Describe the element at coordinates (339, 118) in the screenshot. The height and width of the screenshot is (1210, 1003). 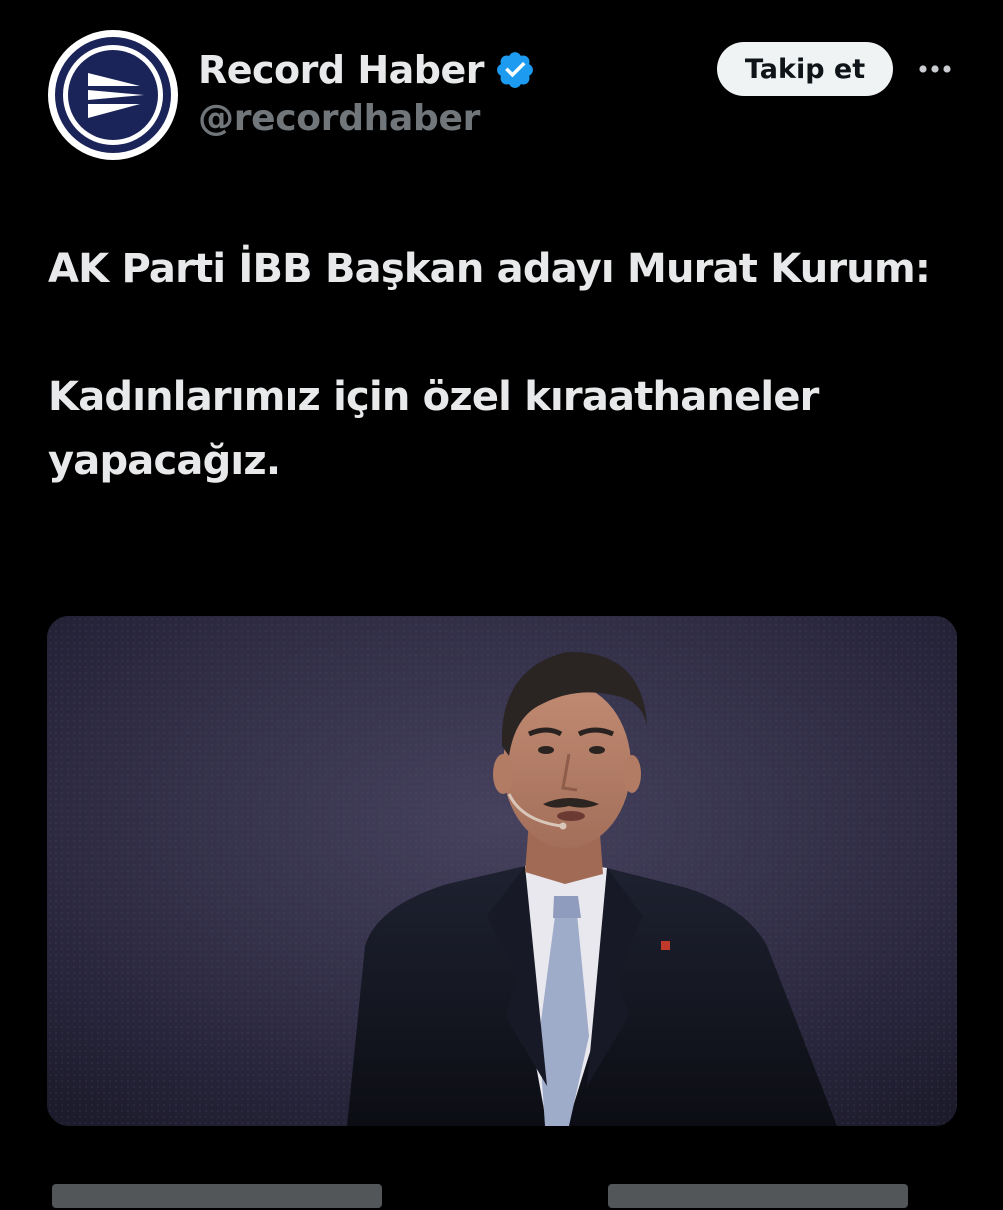
I see `user-handle: @recordhaber` at that location.